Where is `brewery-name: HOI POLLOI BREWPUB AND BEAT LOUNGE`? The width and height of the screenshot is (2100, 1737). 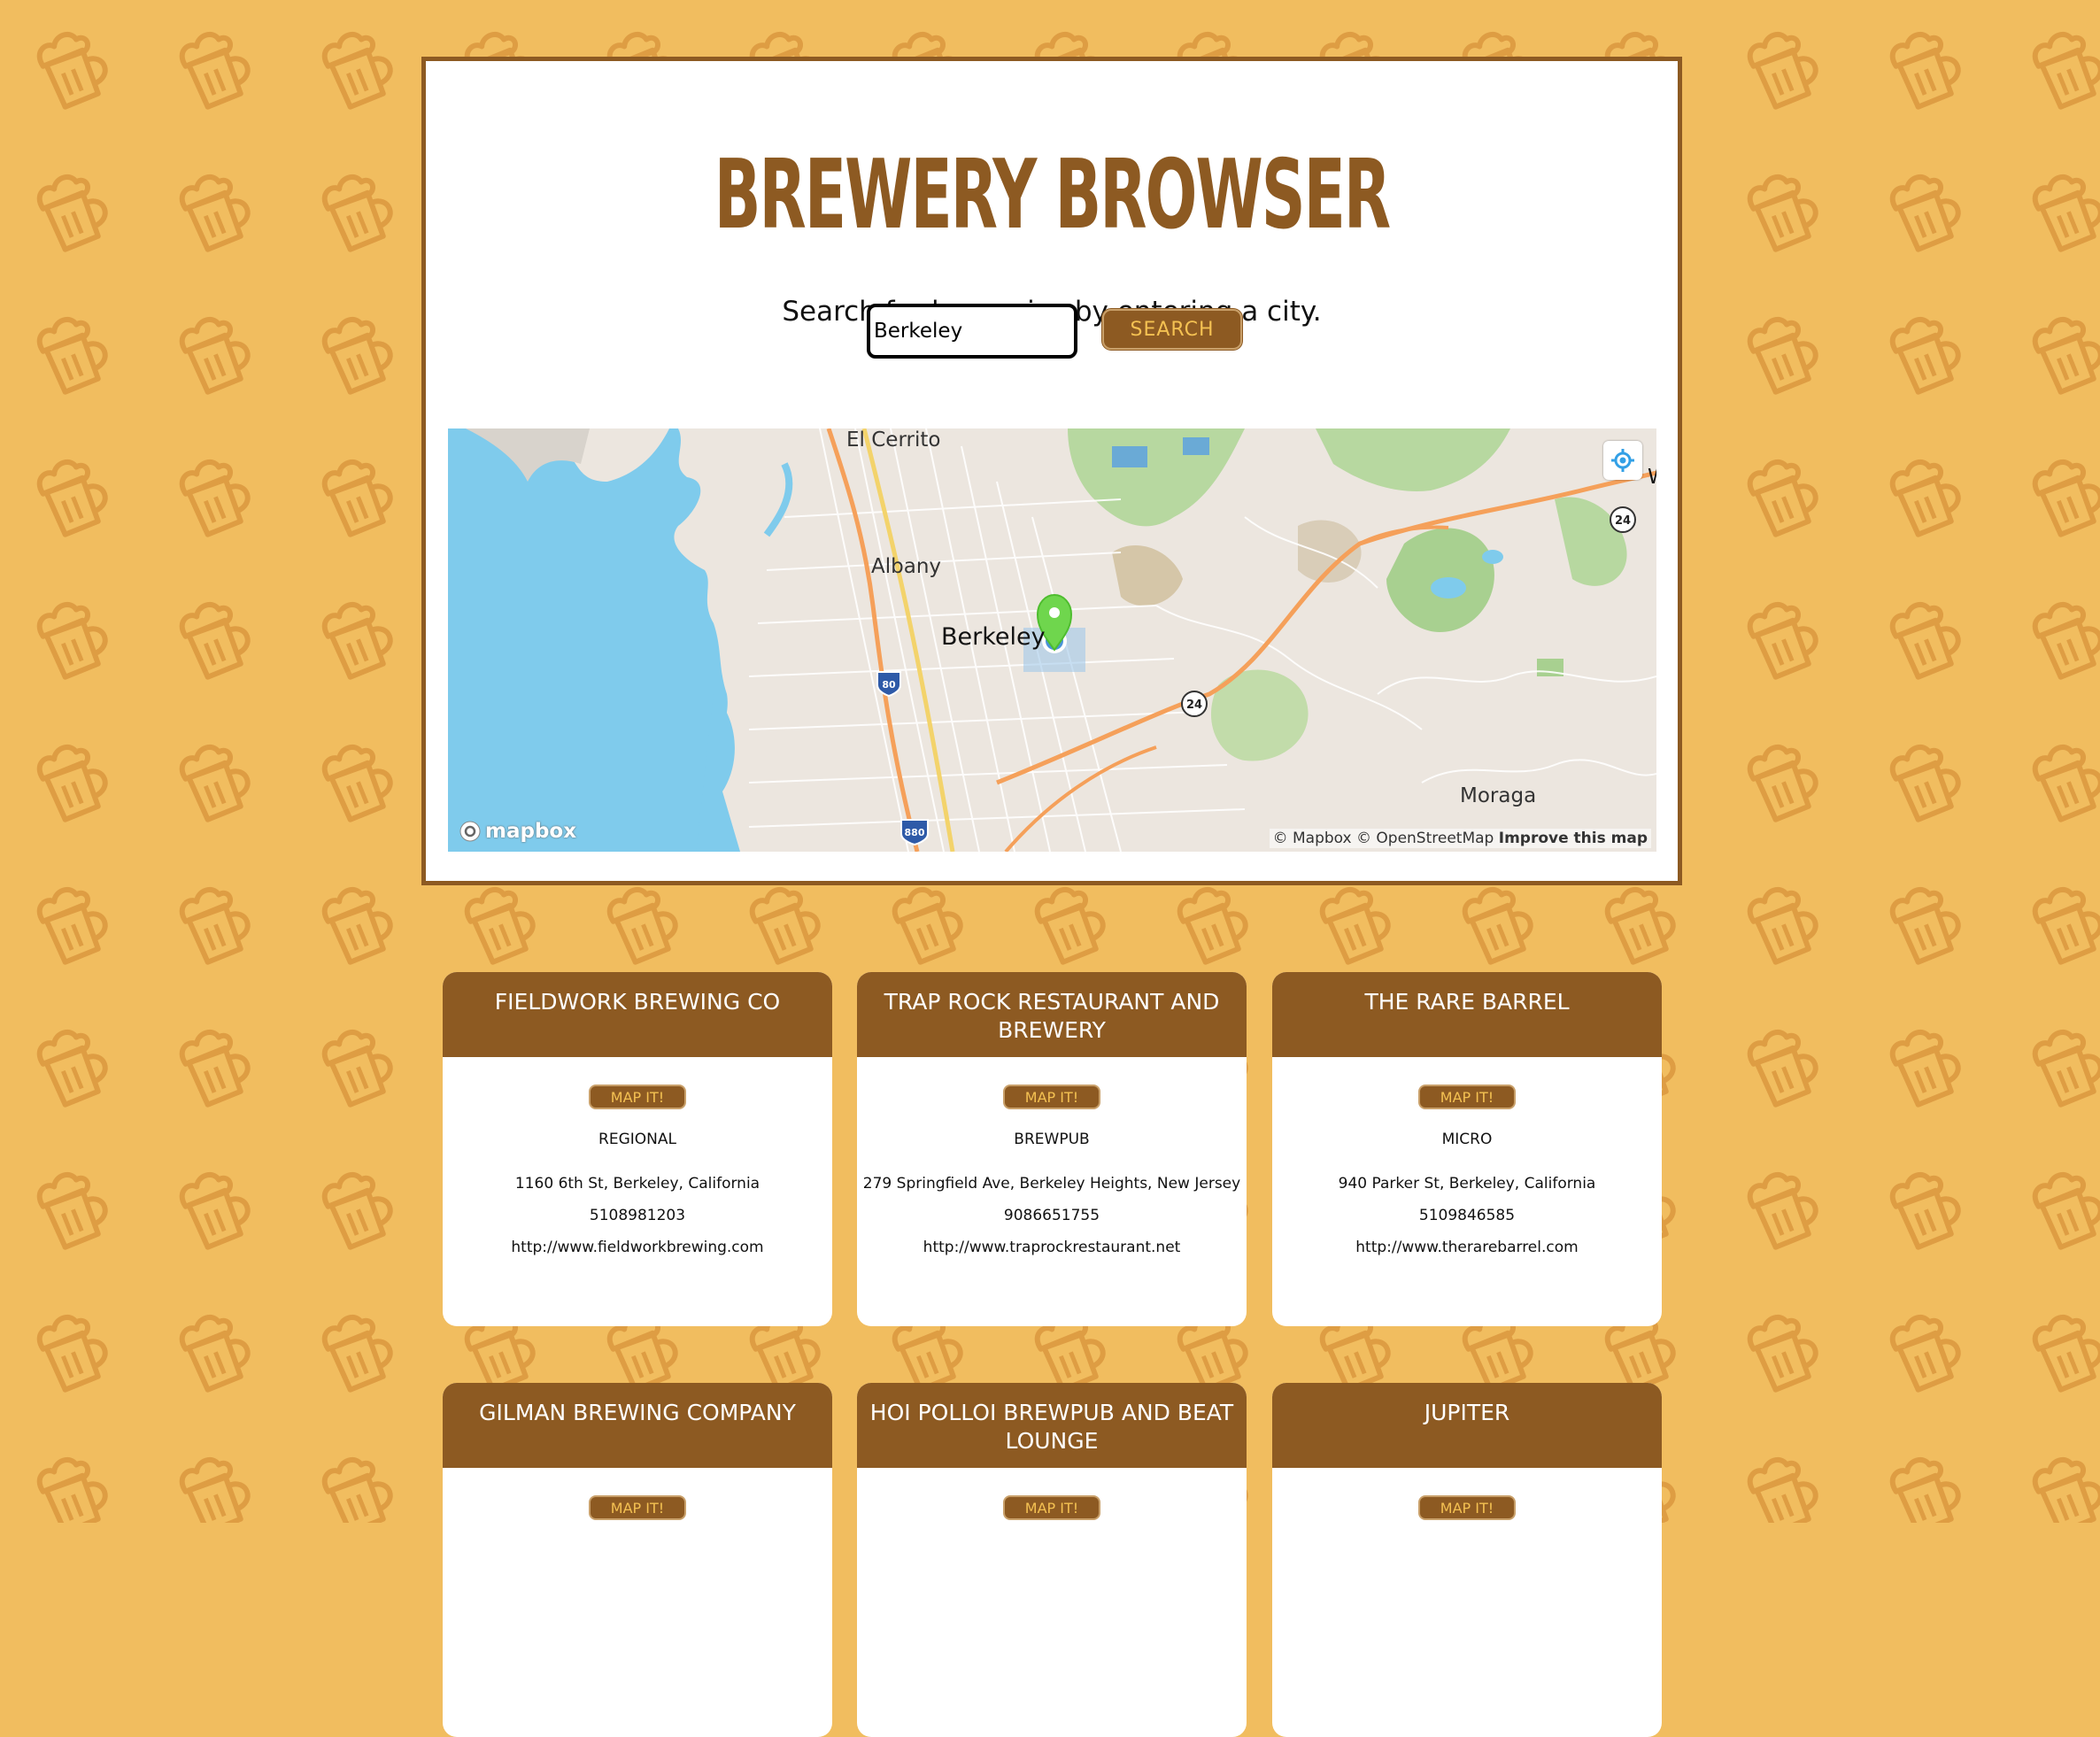 brewery-name: HOI POLLOI BREWPUB AND BEAT LOUNGE is located at coordinates (1052, 1426).